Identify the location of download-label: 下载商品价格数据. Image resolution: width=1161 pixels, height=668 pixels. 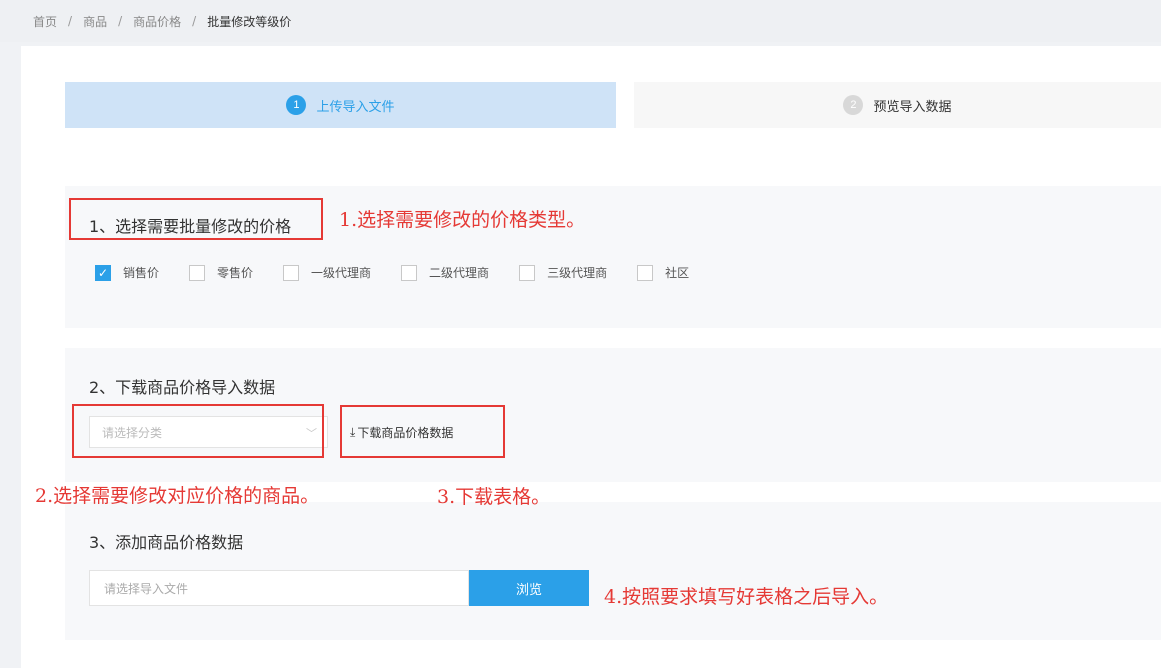
(405, 432).